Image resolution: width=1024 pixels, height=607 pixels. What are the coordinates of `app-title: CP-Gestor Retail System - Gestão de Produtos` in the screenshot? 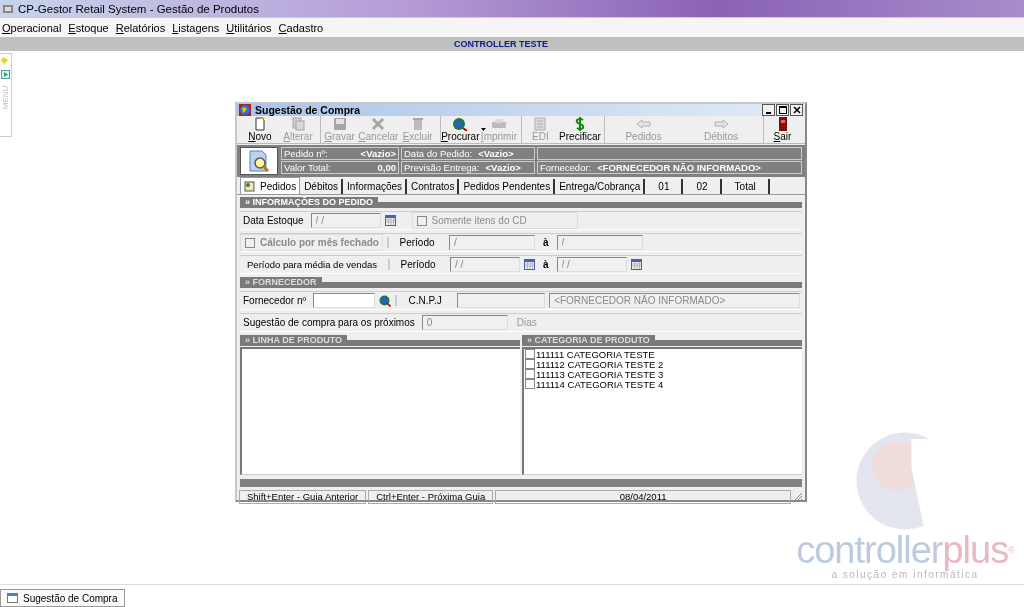 It's located at (138, 8).